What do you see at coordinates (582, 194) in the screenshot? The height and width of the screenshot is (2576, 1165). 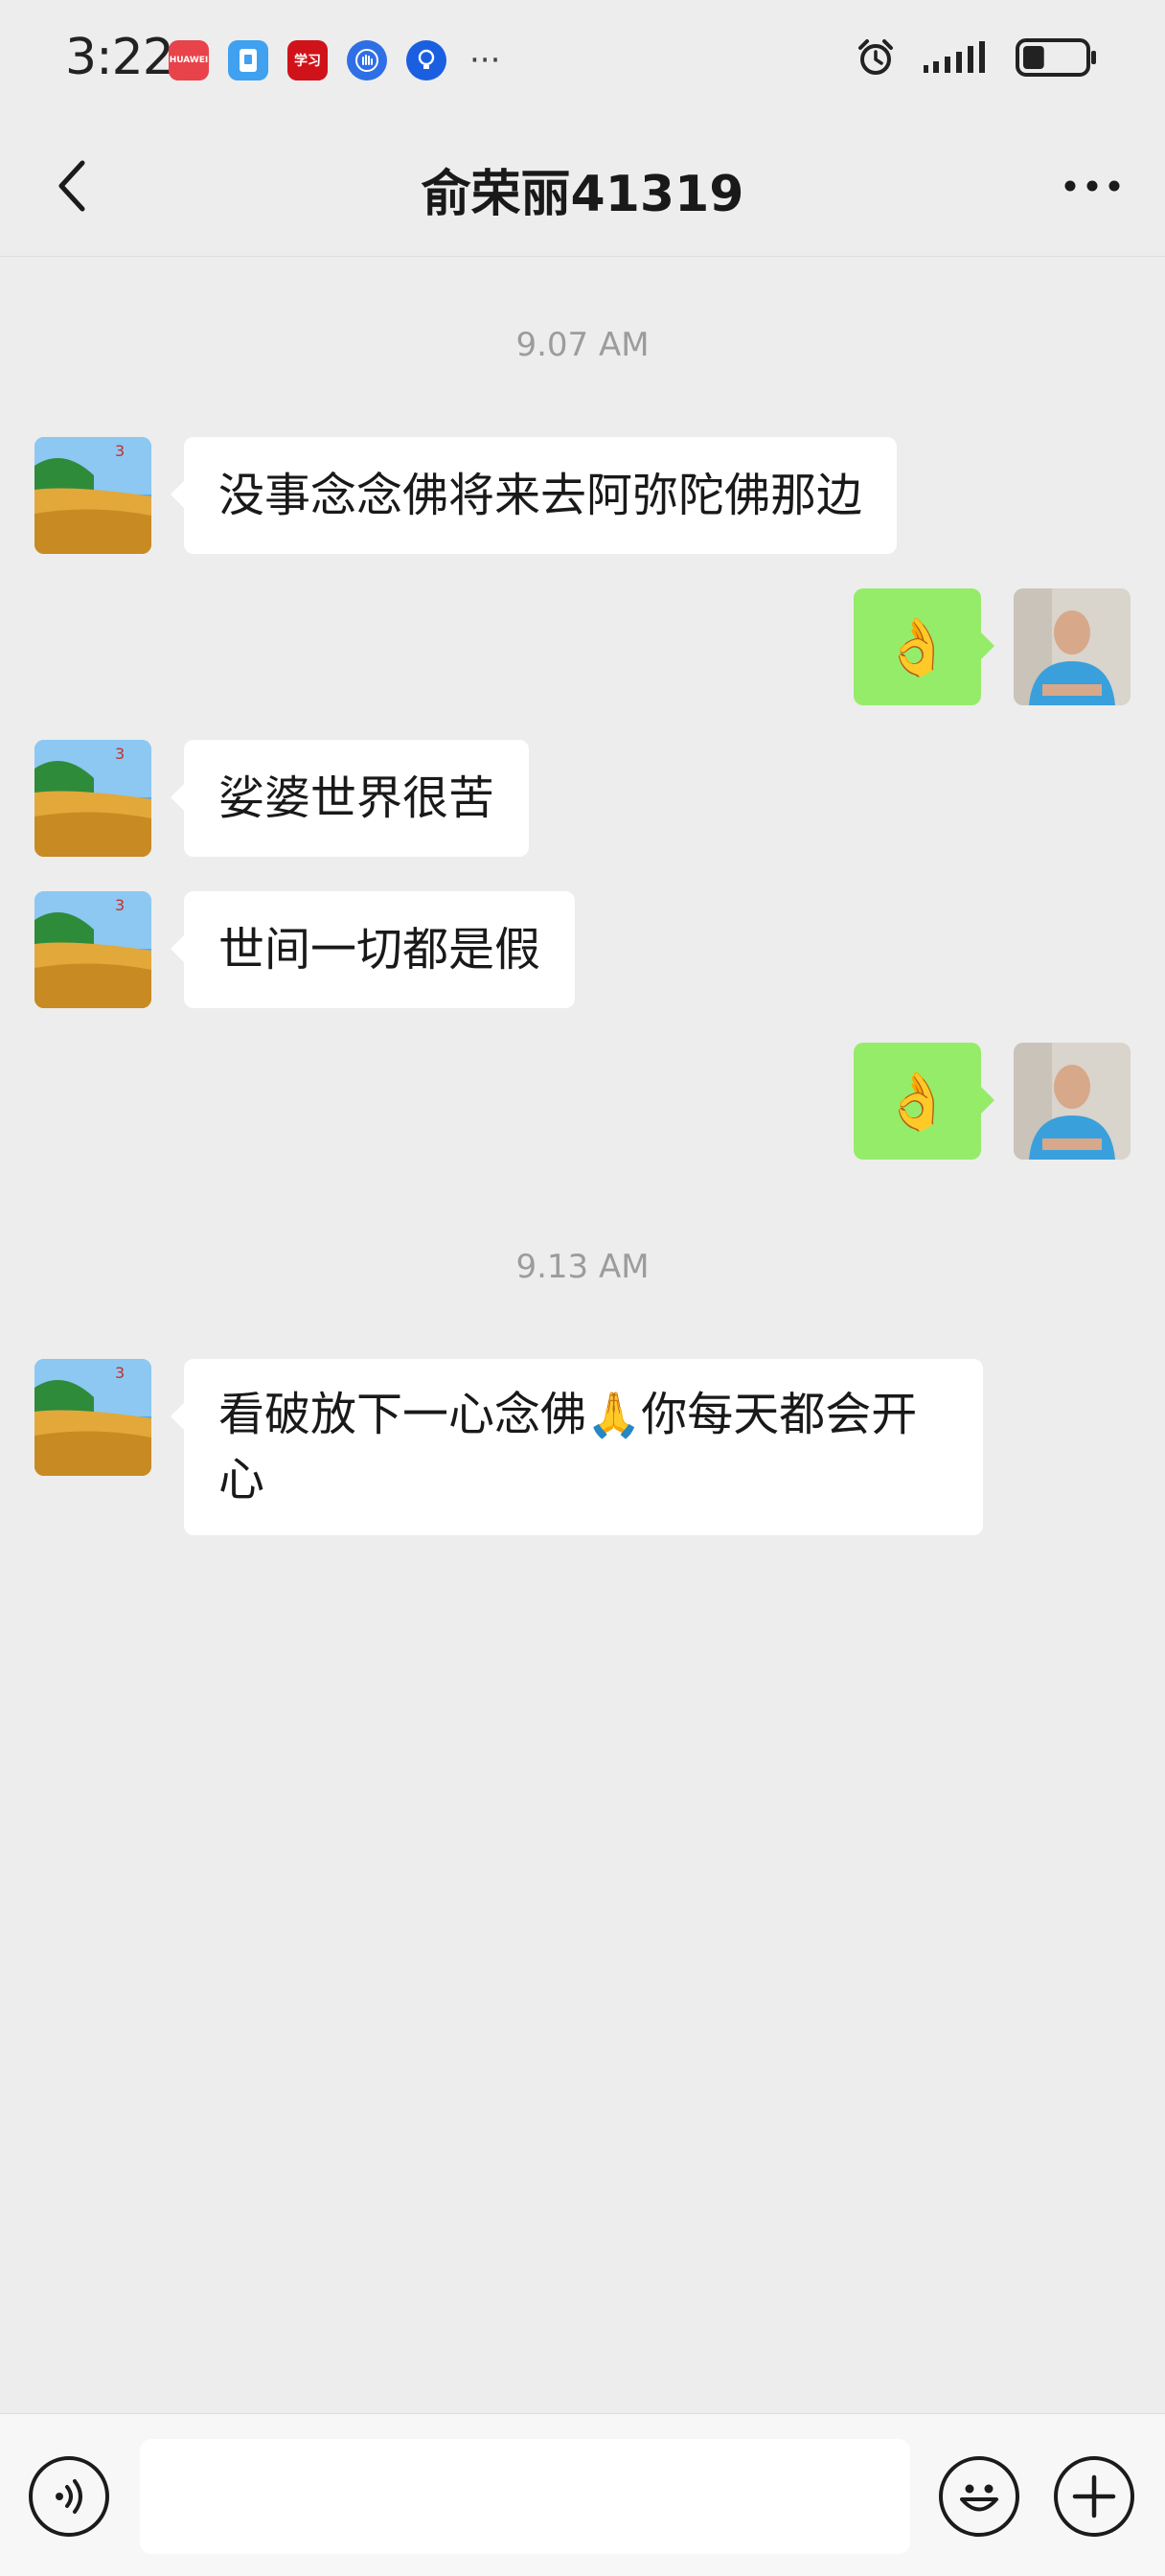 I see `chat-title: 俞荣丽41319` at bounding box center [582, 194].